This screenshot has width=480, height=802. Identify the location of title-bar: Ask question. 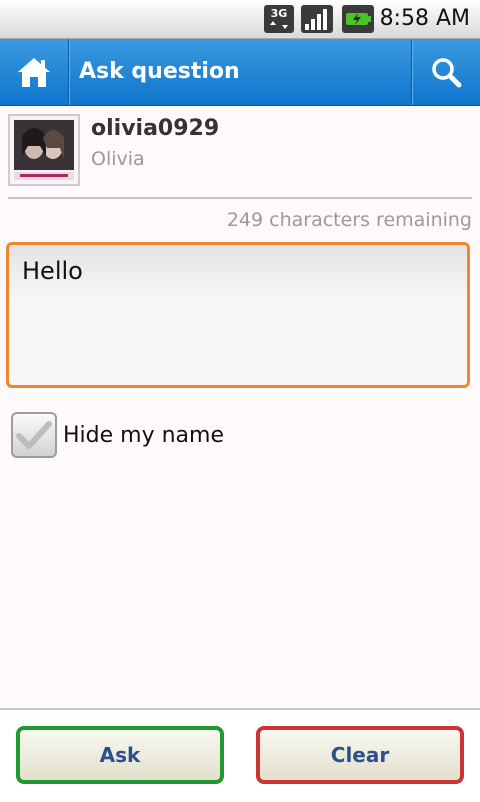
(240, 72).